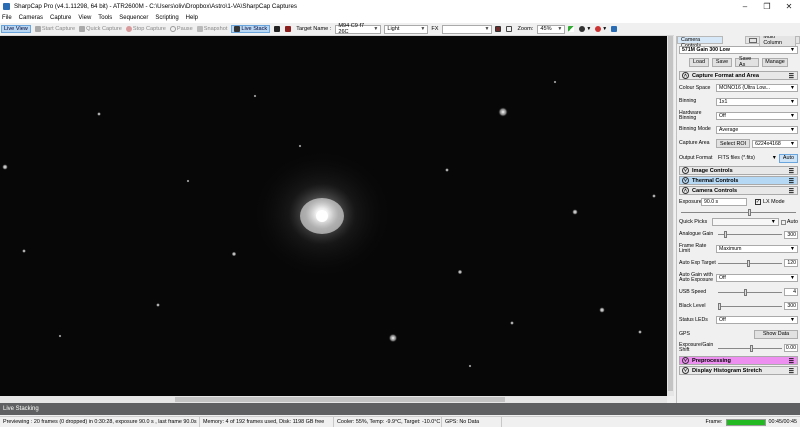 This screenshot has height=427, width=800. I want to click on colour-space-select: MONO16 (Ultra Low... ▼, so click(757, 88).